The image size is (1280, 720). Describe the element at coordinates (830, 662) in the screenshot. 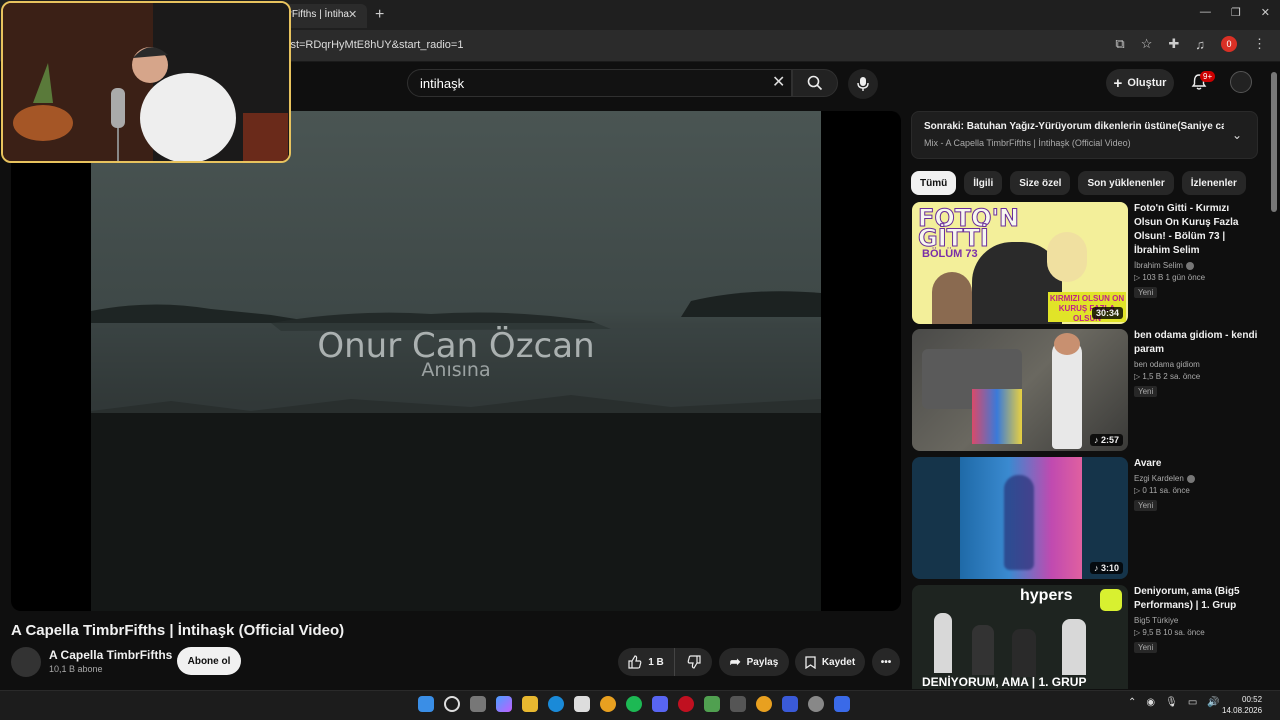

I see `save-button: Kaydet` at that location.